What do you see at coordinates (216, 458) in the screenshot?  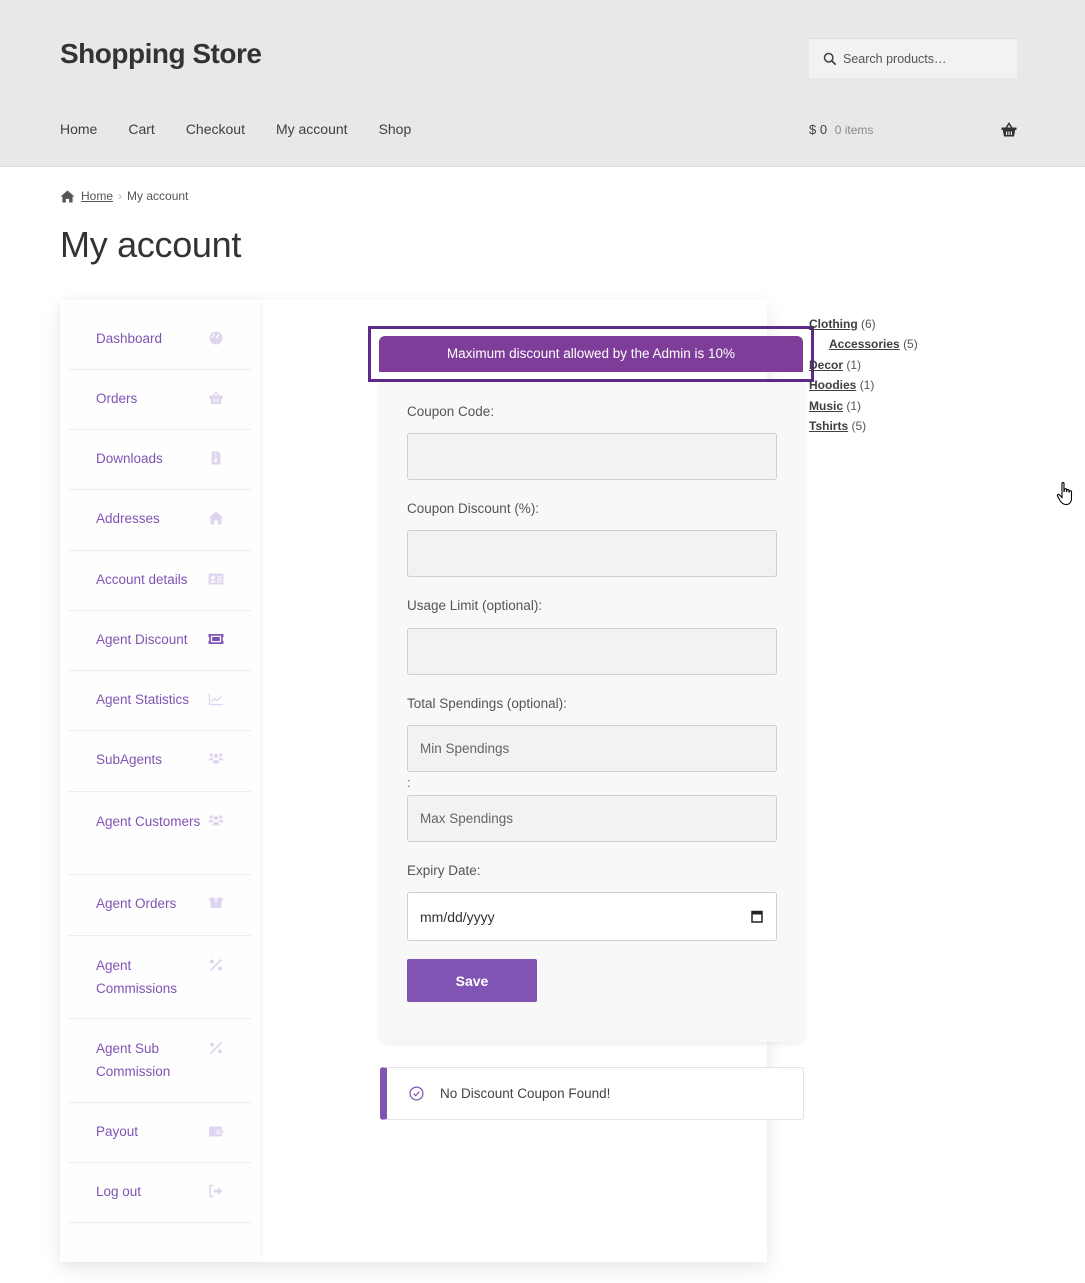 I see `file-download-icon` at bounding box center [216, 458].